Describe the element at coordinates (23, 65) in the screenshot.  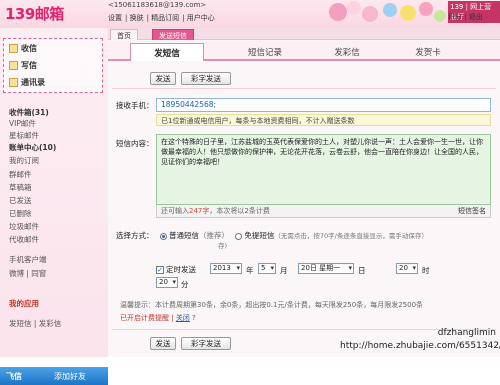
I see `quick-compose: 写信` at that location.